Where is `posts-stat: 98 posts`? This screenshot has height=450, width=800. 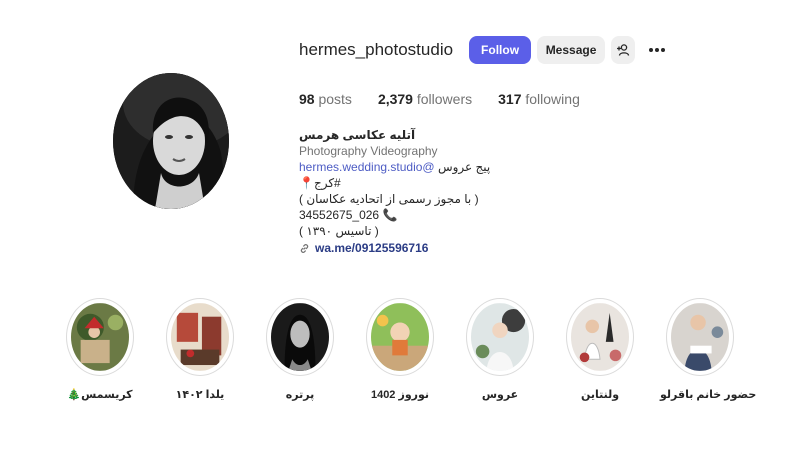
posts-stat: 98 posts is located at coordinates (325, 99).